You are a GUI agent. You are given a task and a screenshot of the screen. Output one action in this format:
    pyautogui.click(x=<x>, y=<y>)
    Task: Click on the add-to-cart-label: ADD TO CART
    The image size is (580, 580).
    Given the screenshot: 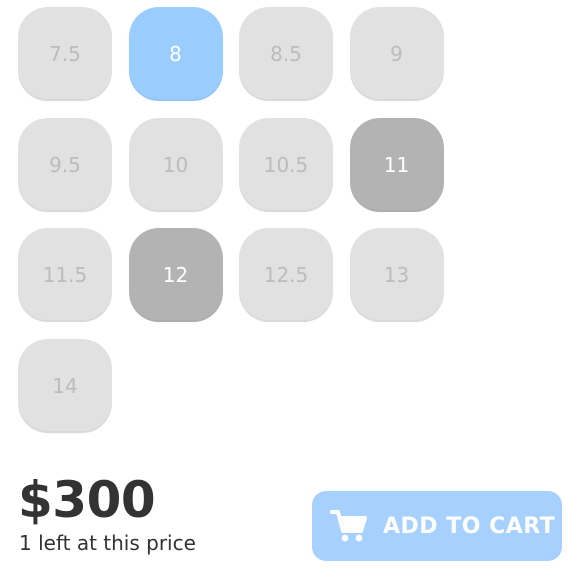 What is the action you would take?
    pyautogui.click(x=469, y=526)
    